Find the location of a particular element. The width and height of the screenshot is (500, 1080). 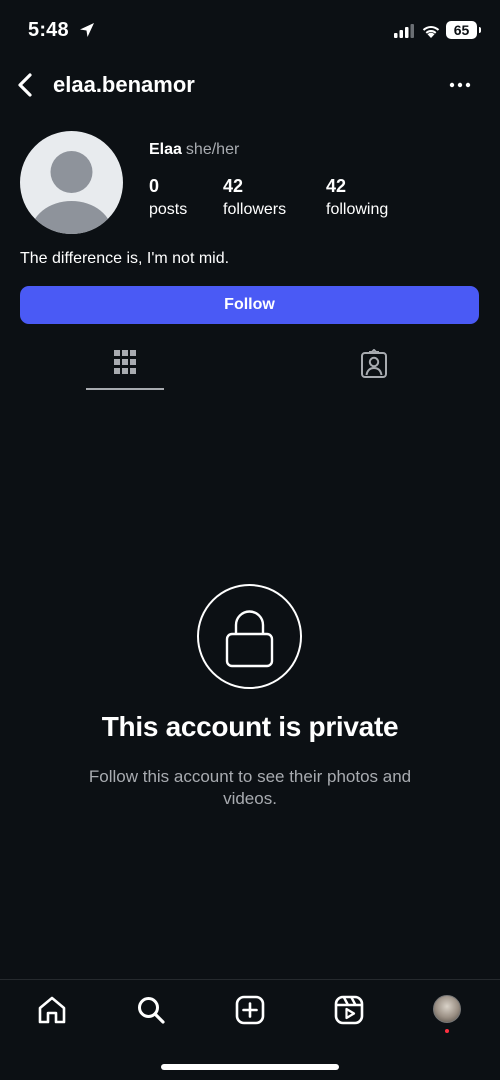

location-arrow-icon is located at coordinates (87, 30).